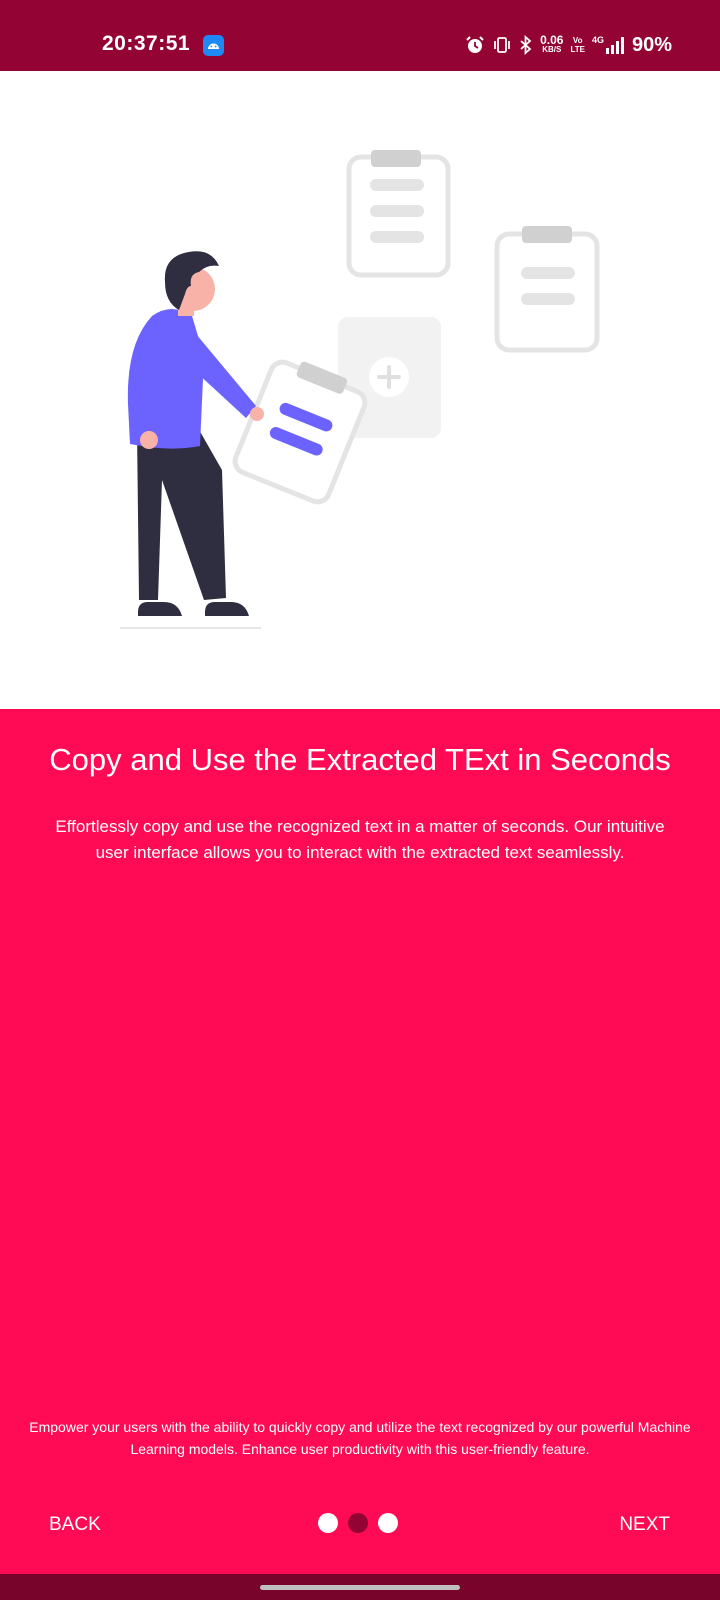 This screenshot has width=720, height=1600. What do you see at coordinates (526, 45) in the screenshot?
I see `bluetooth-icon` at bounding box center [526, 45].